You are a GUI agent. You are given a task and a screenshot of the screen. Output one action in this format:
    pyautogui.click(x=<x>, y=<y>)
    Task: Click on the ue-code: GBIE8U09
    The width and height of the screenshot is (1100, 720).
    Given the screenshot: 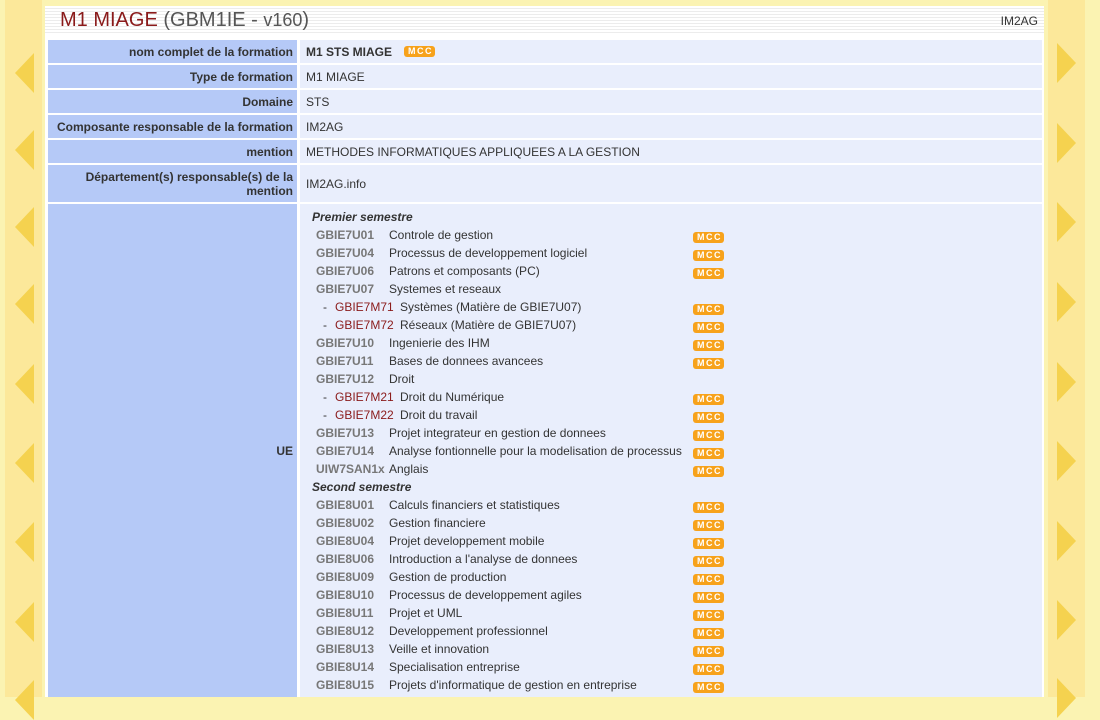 What is the action you would take?
    pyautogui.click(x=345, y=577)
    